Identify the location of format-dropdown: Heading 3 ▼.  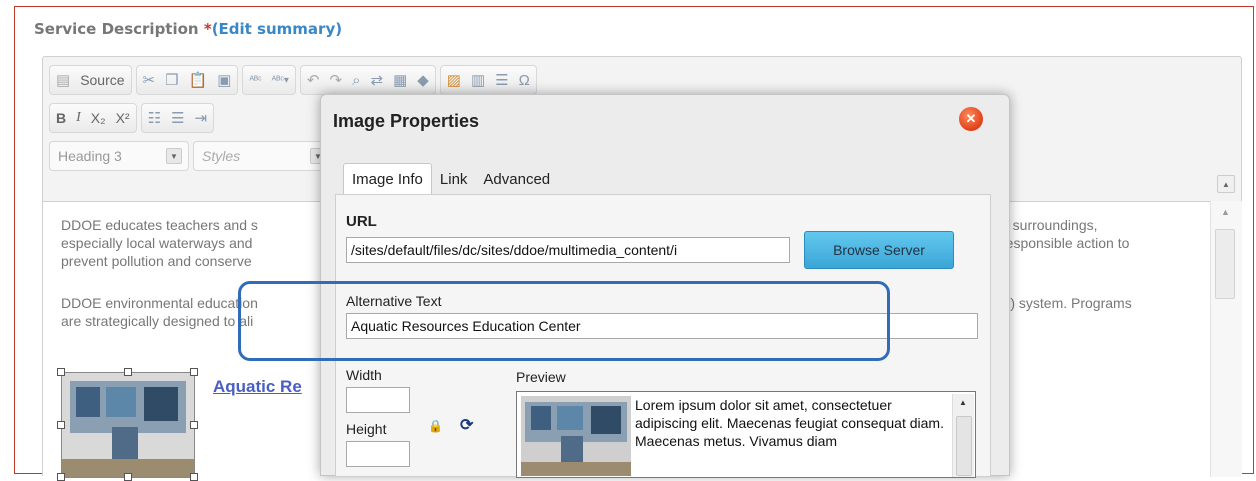
(119, 156).